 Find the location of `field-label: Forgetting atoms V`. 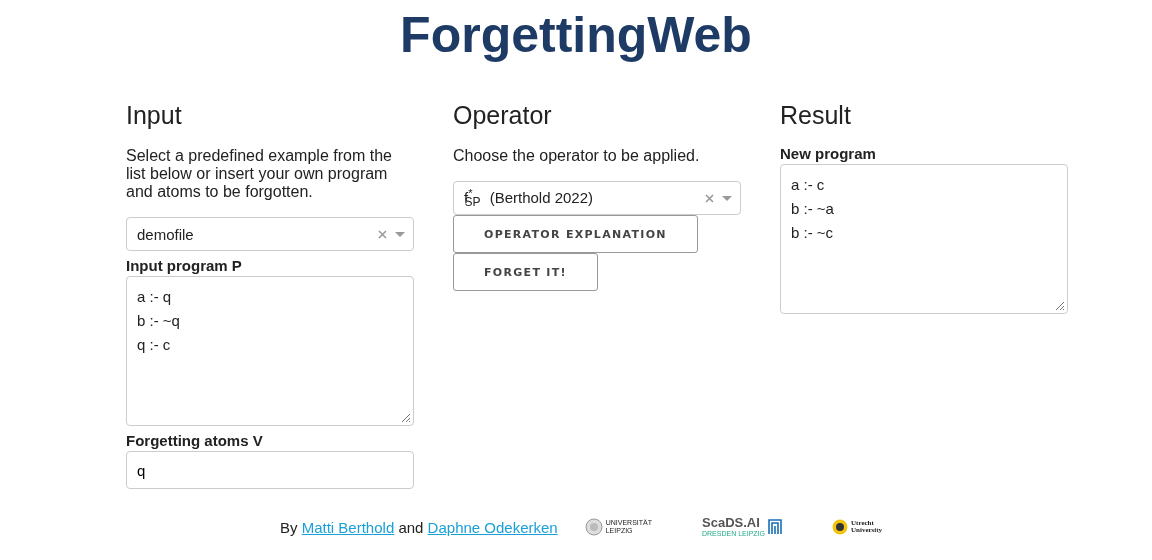

field-label: Forgetting atoms V is located at coordinates (195, 440).